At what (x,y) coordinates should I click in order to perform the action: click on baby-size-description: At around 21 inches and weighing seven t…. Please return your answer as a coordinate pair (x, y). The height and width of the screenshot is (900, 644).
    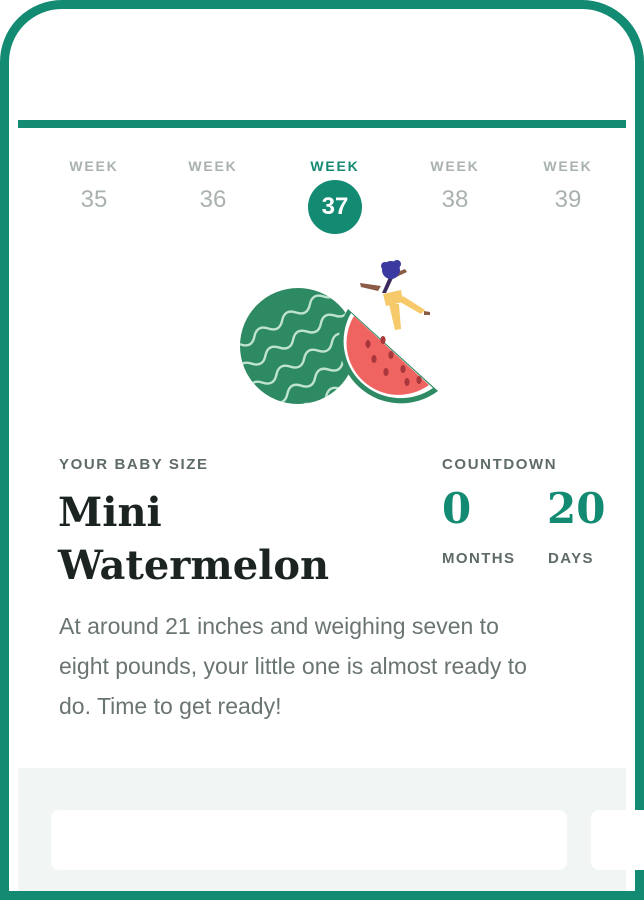
    Looking at the image, I should click on (293, 666).